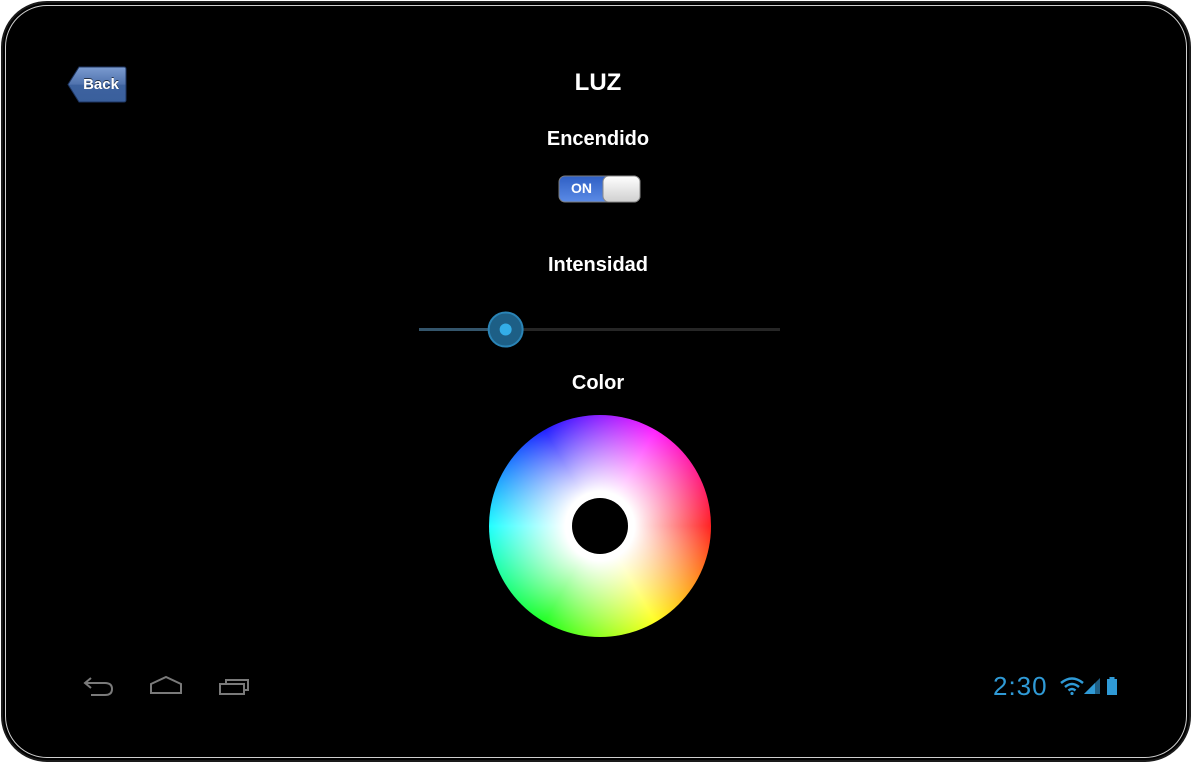 The width and height of the screenshot is (1194, 765). I want to click on color-wheel, so click(600, 526).